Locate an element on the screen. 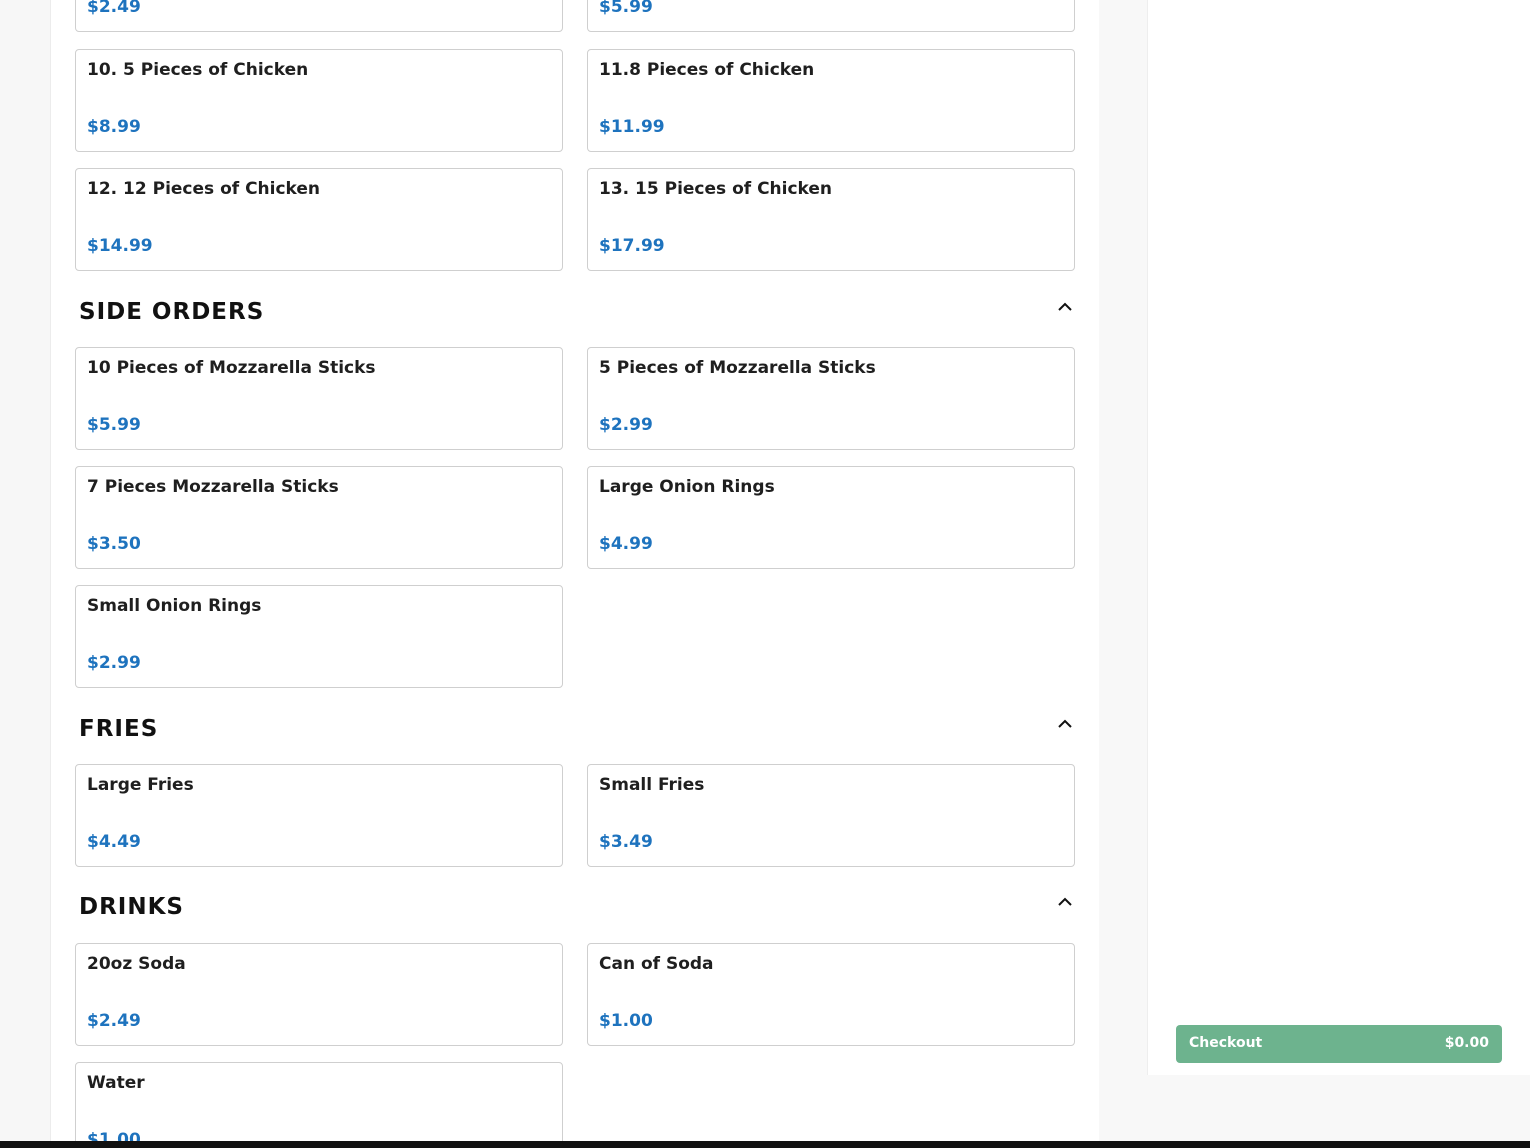 The image size is (1530, 1148). item-name: 10. 5 Pieces of Chicken is located at coordinates (198, 70).